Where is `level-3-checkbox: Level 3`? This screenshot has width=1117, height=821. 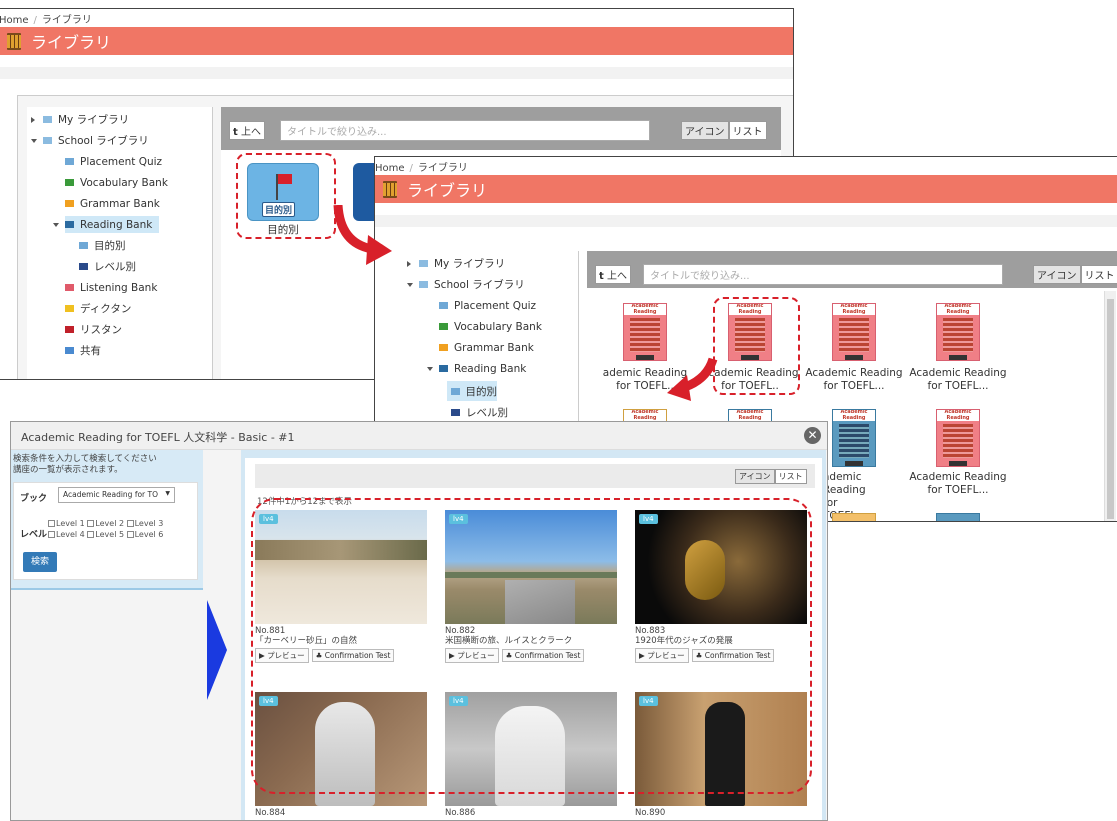
level-3-checkbox: Level 3 is located at coordinates (145, 523).